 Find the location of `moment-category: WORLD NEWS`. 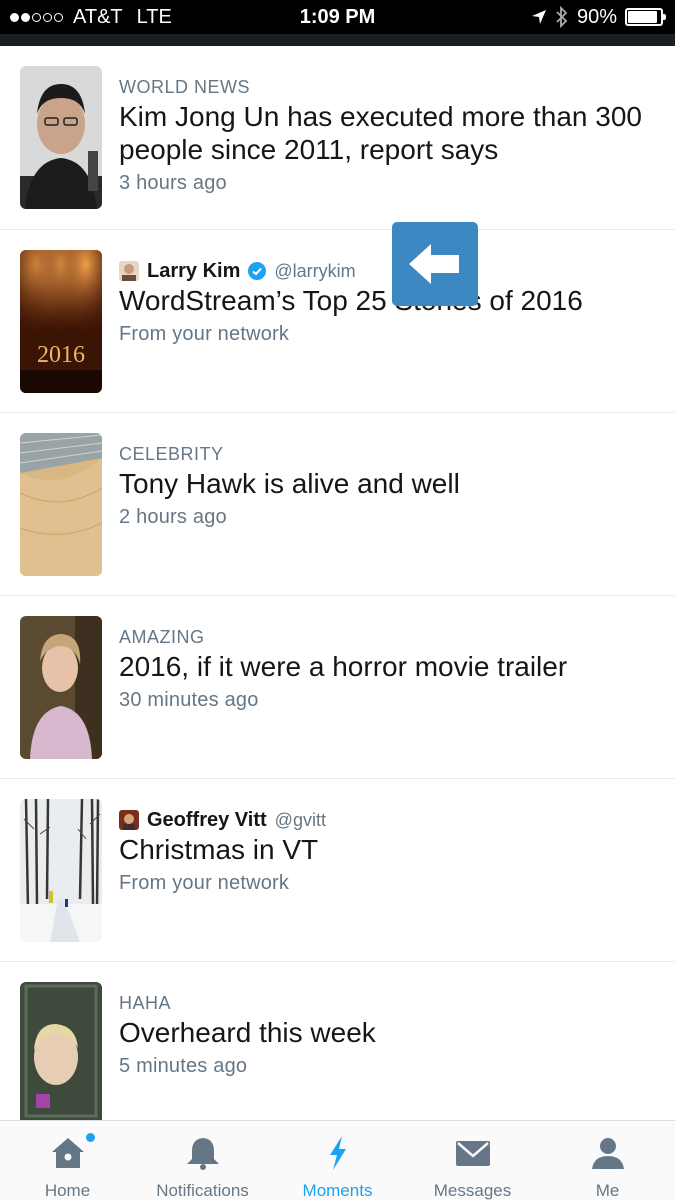

moment-category: WORLD NEWS is located at coordinates (184, 87).